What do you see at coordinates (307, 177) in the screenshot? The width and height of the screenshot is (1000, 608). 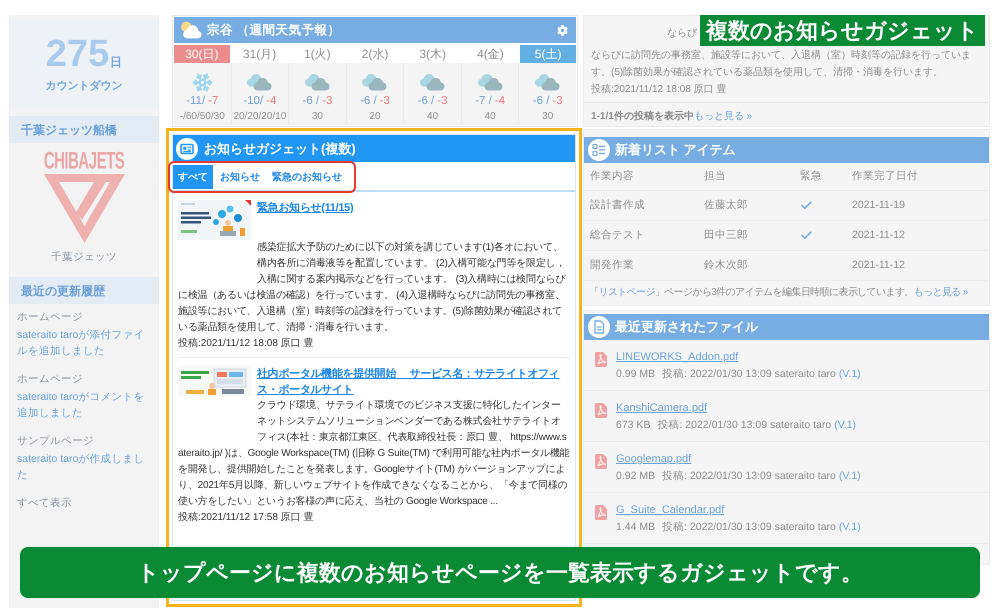 I see `tab: 緊急のお知らせ` at bounding box center [307, 177].